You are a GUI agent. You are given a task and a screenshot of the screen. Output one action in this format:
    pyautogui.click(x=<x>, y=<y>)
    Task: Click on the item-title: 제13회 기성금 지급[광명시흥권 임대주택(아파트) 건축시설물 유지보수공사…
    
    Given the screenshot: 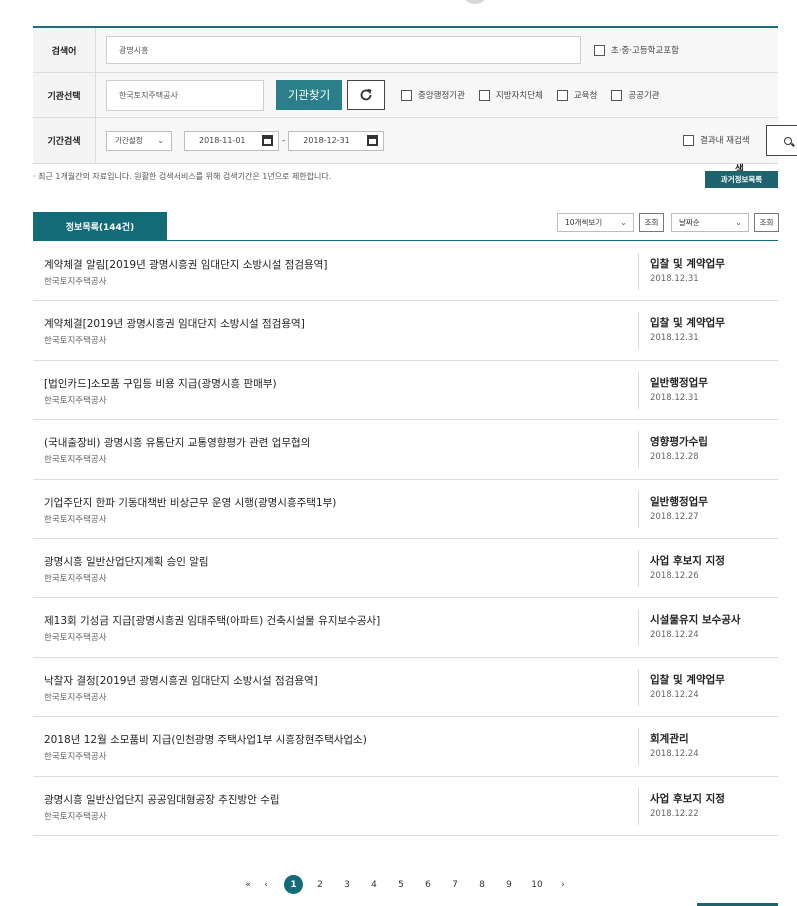 What is the action you would take?
    pyautogui.click(x=212, y=620)
    